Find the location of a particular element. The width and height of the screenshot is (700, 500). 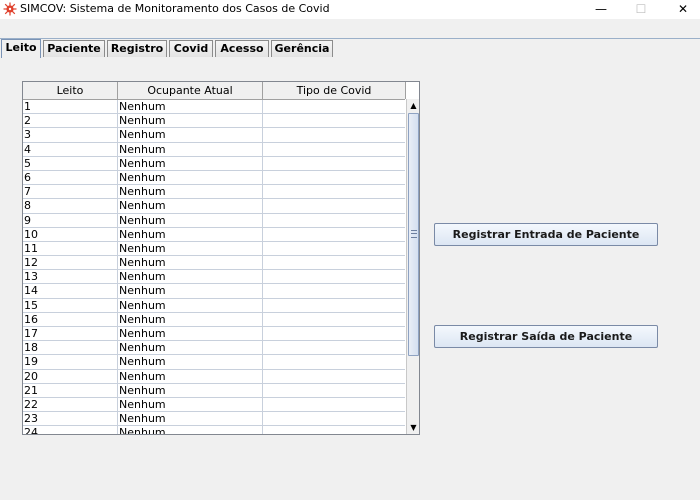

table-row: 19 Nenhum is located at coordinates (214, 362).